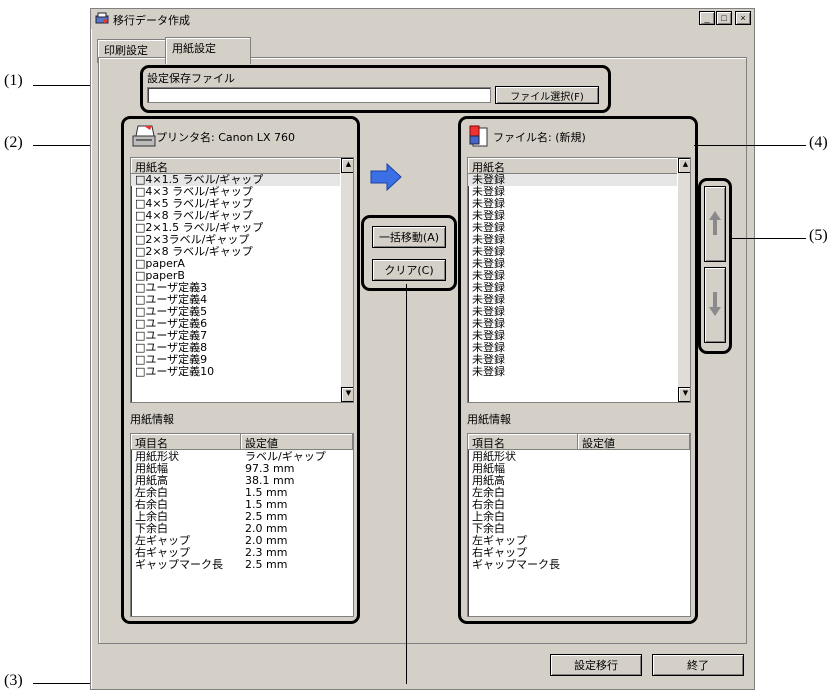 This screenshot has width=838, height=695. I want to click on file-info-rows: 用紙形状 用紙幅 用紙高 左余白 右余白 上余白 下余白 左ギャップ 右ギャップ ギャップマーク長, so click(579, 511).